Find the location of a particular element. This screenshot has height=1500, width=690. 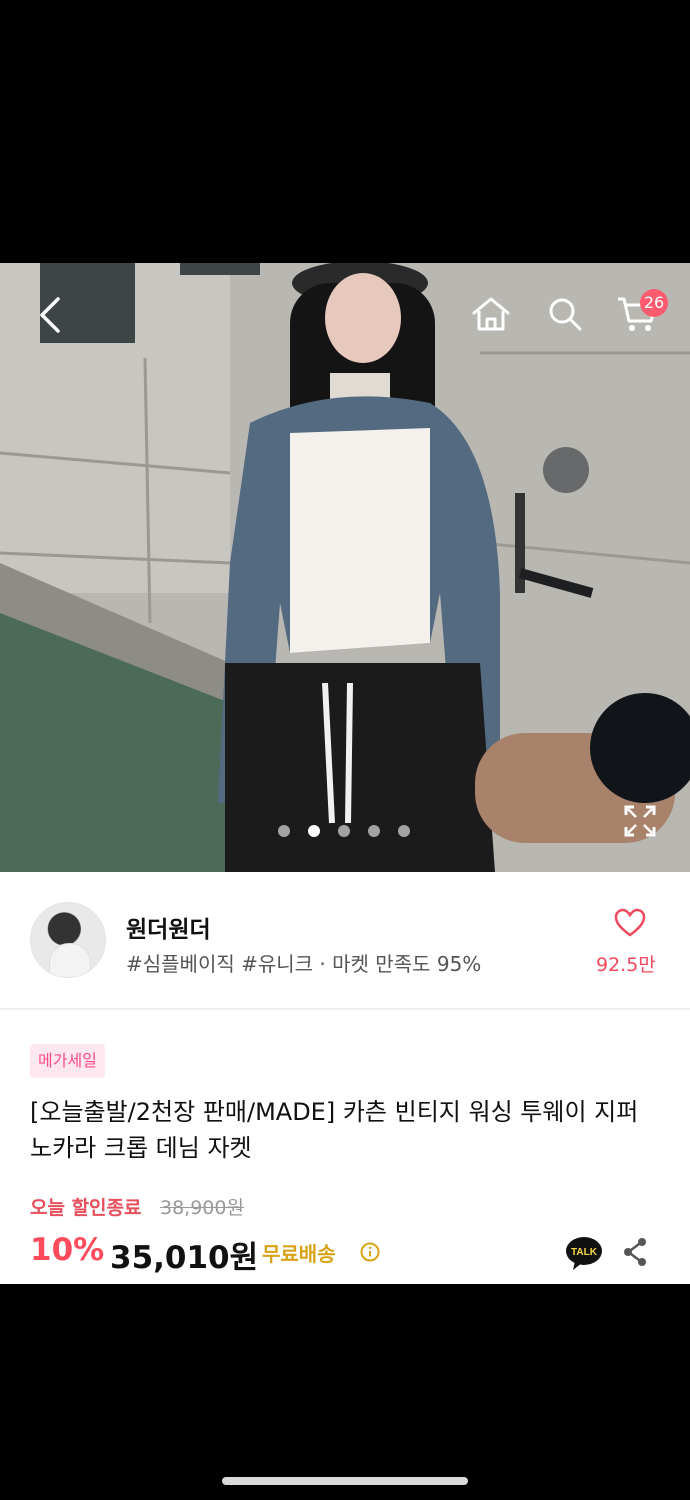

search-button is located at coordinates (565, 314).